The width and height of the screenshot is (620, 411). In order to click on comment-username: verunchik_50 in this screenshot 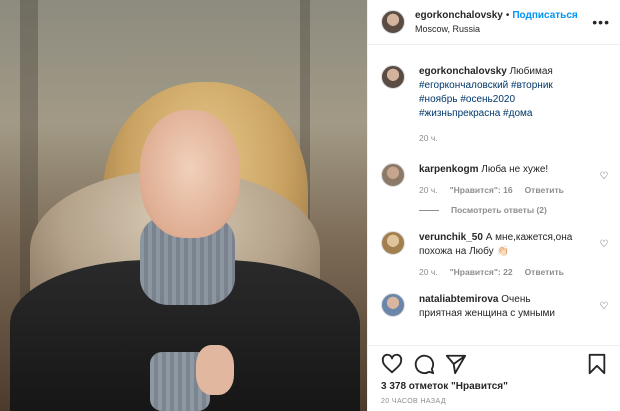, I will do `click(451, 237)`.